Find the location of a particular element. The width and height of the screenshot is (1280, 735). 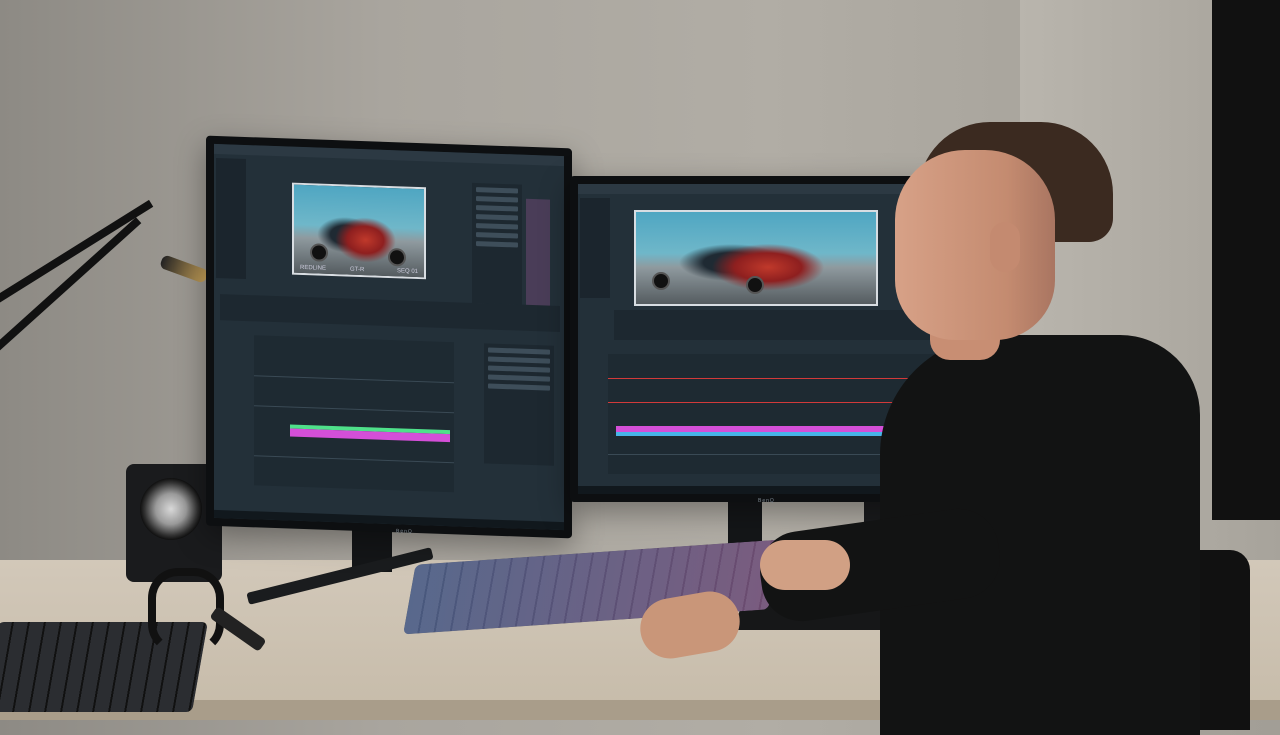

hand-on-mouse is located at coordinates (805, 565).